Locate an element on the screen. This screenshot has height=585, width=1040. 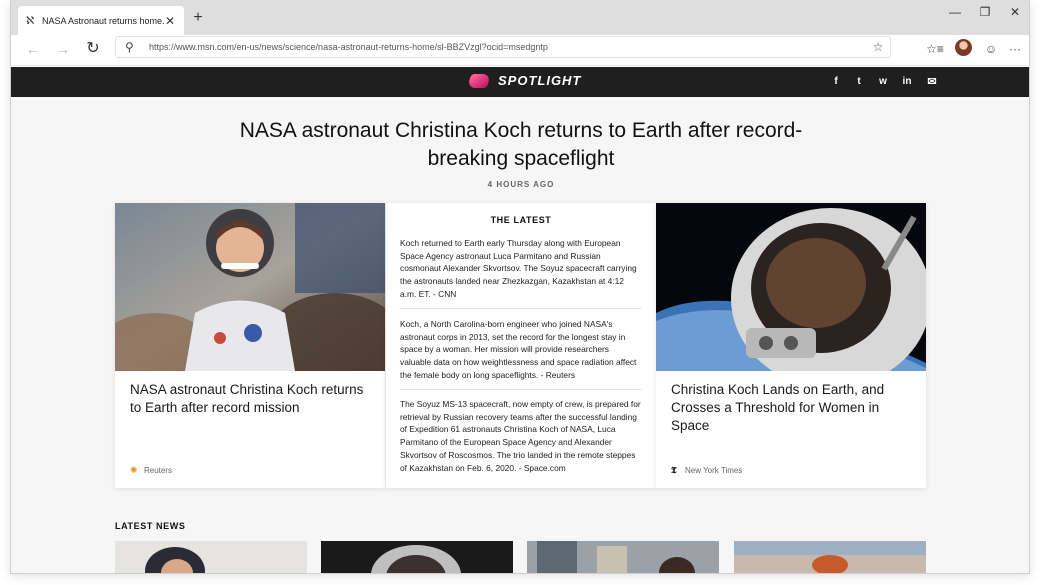
spotlight-brand: SPOTLIGHT is located at coordinates (524, 80).